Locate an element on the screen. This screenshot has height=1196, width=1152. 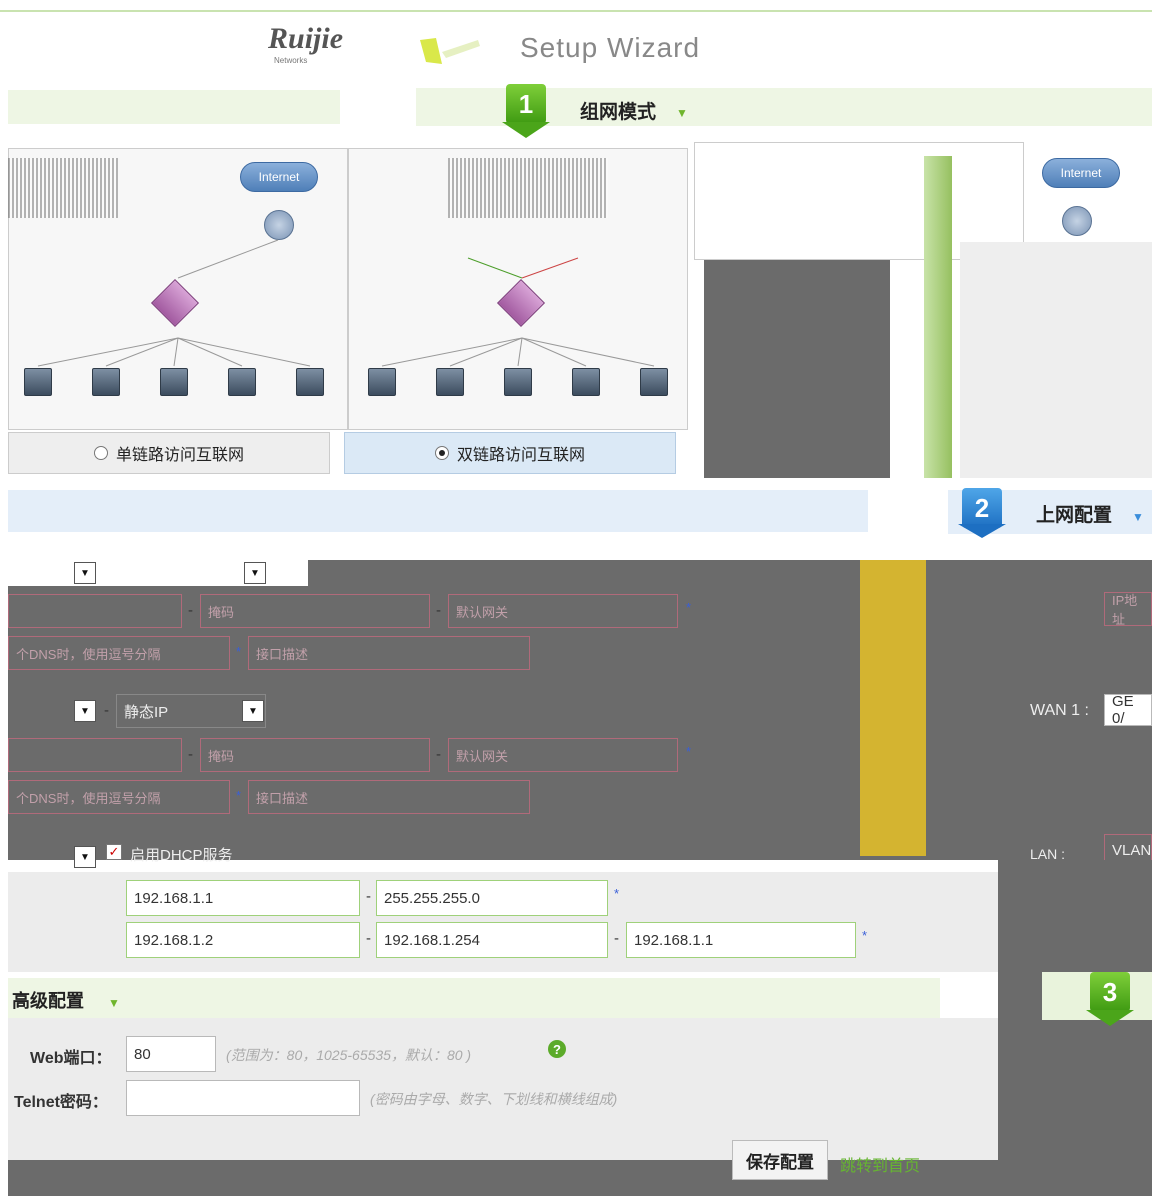
diagram-dual is located at coordinates (518, 289).